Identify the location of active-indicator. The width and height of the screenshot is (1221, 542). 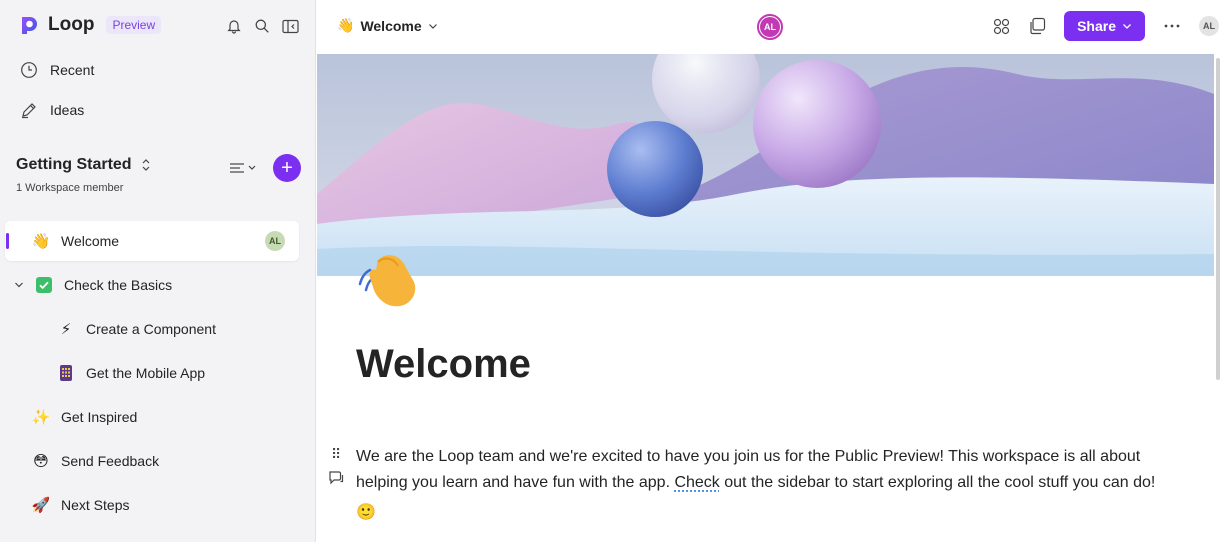
(7, 241).